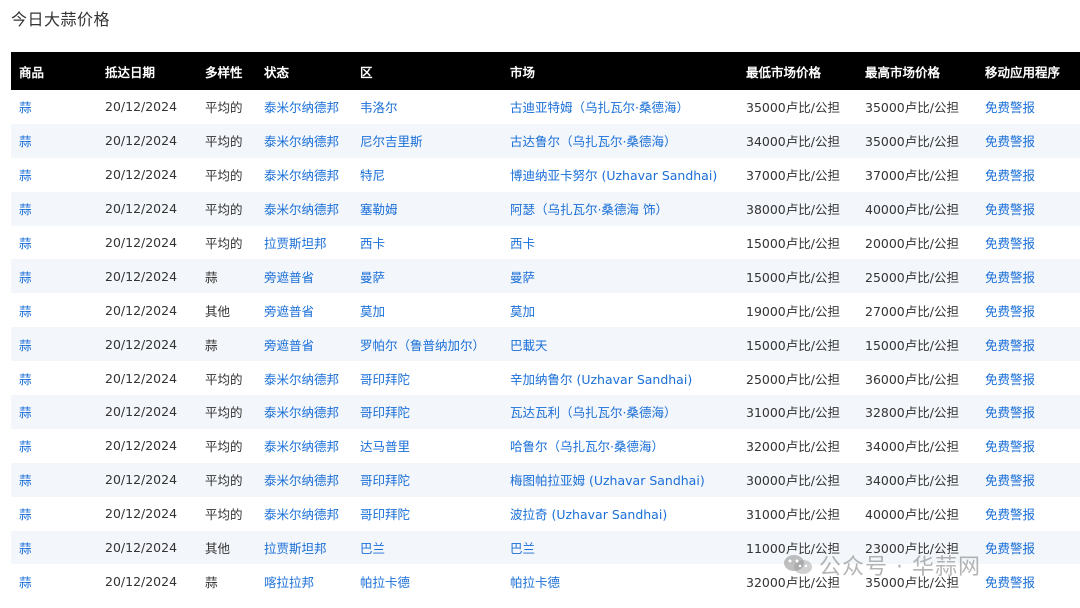  Describe the element at coordinates (427, 209) in the screenshot. I see `district-link: 塞勒姆` at that location.